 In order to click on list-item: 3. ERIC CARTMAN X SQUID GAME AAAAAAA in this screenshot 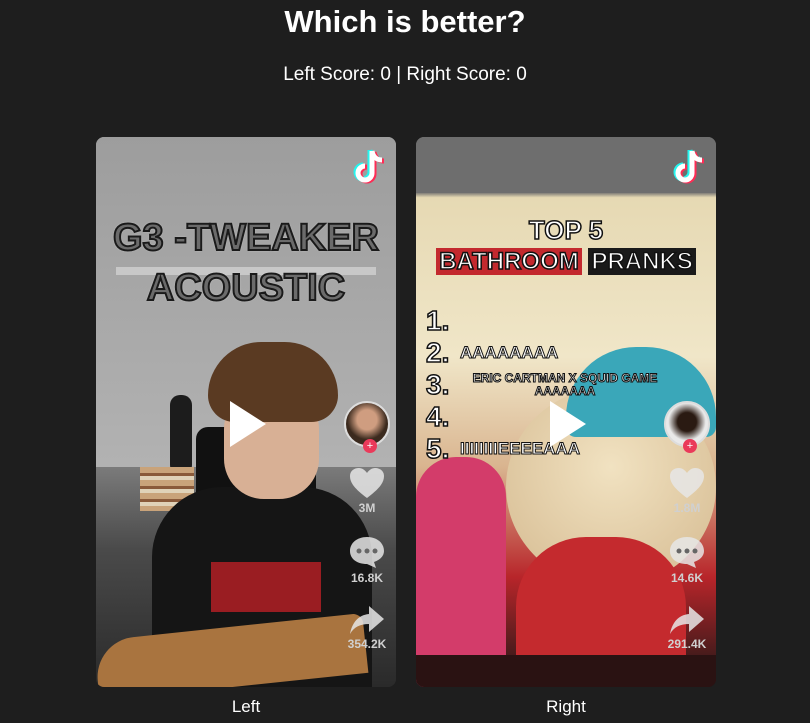, I will do `click(541, 384)`.